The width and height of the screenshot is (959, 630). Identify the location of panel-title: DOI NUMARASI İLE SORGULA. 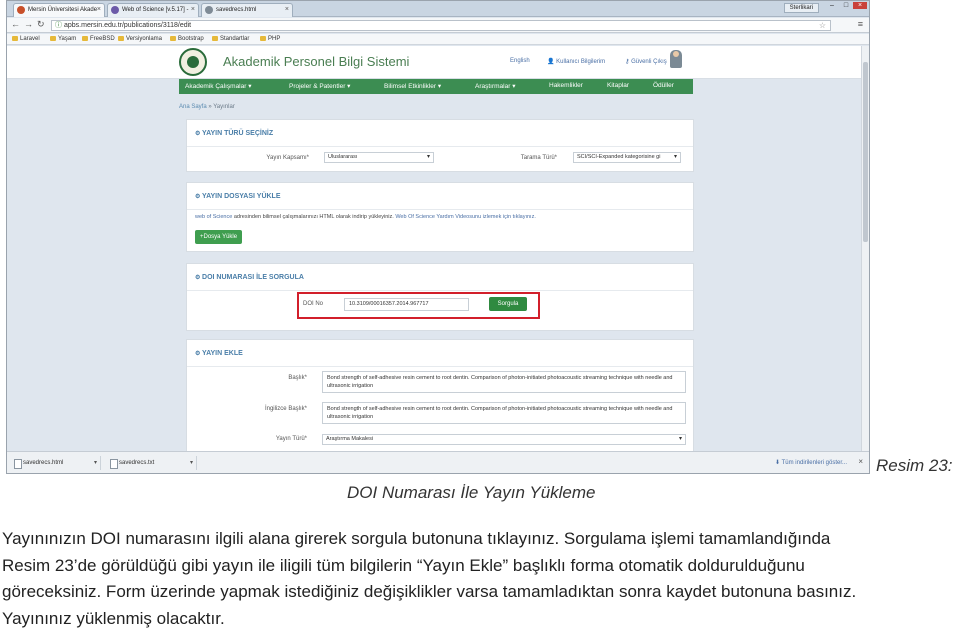
(249, 277).